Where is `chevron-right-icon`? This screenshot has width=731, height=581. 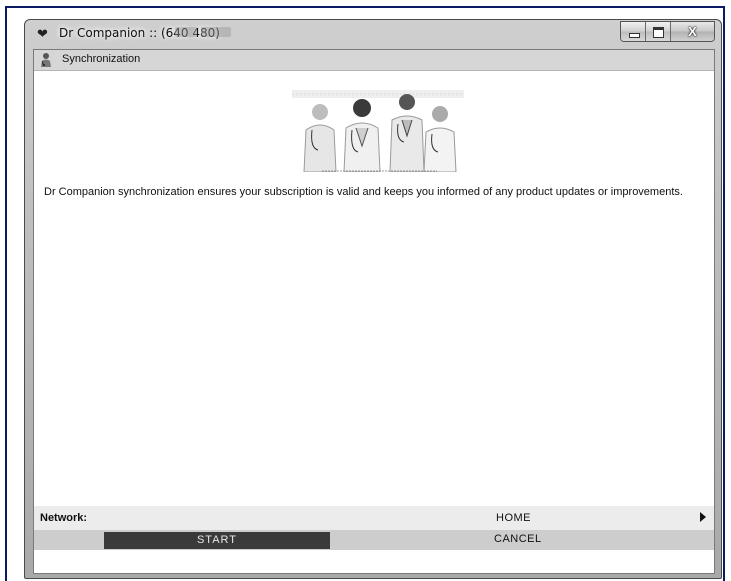
chevron-right-icon is located at coordinates (703, 517).